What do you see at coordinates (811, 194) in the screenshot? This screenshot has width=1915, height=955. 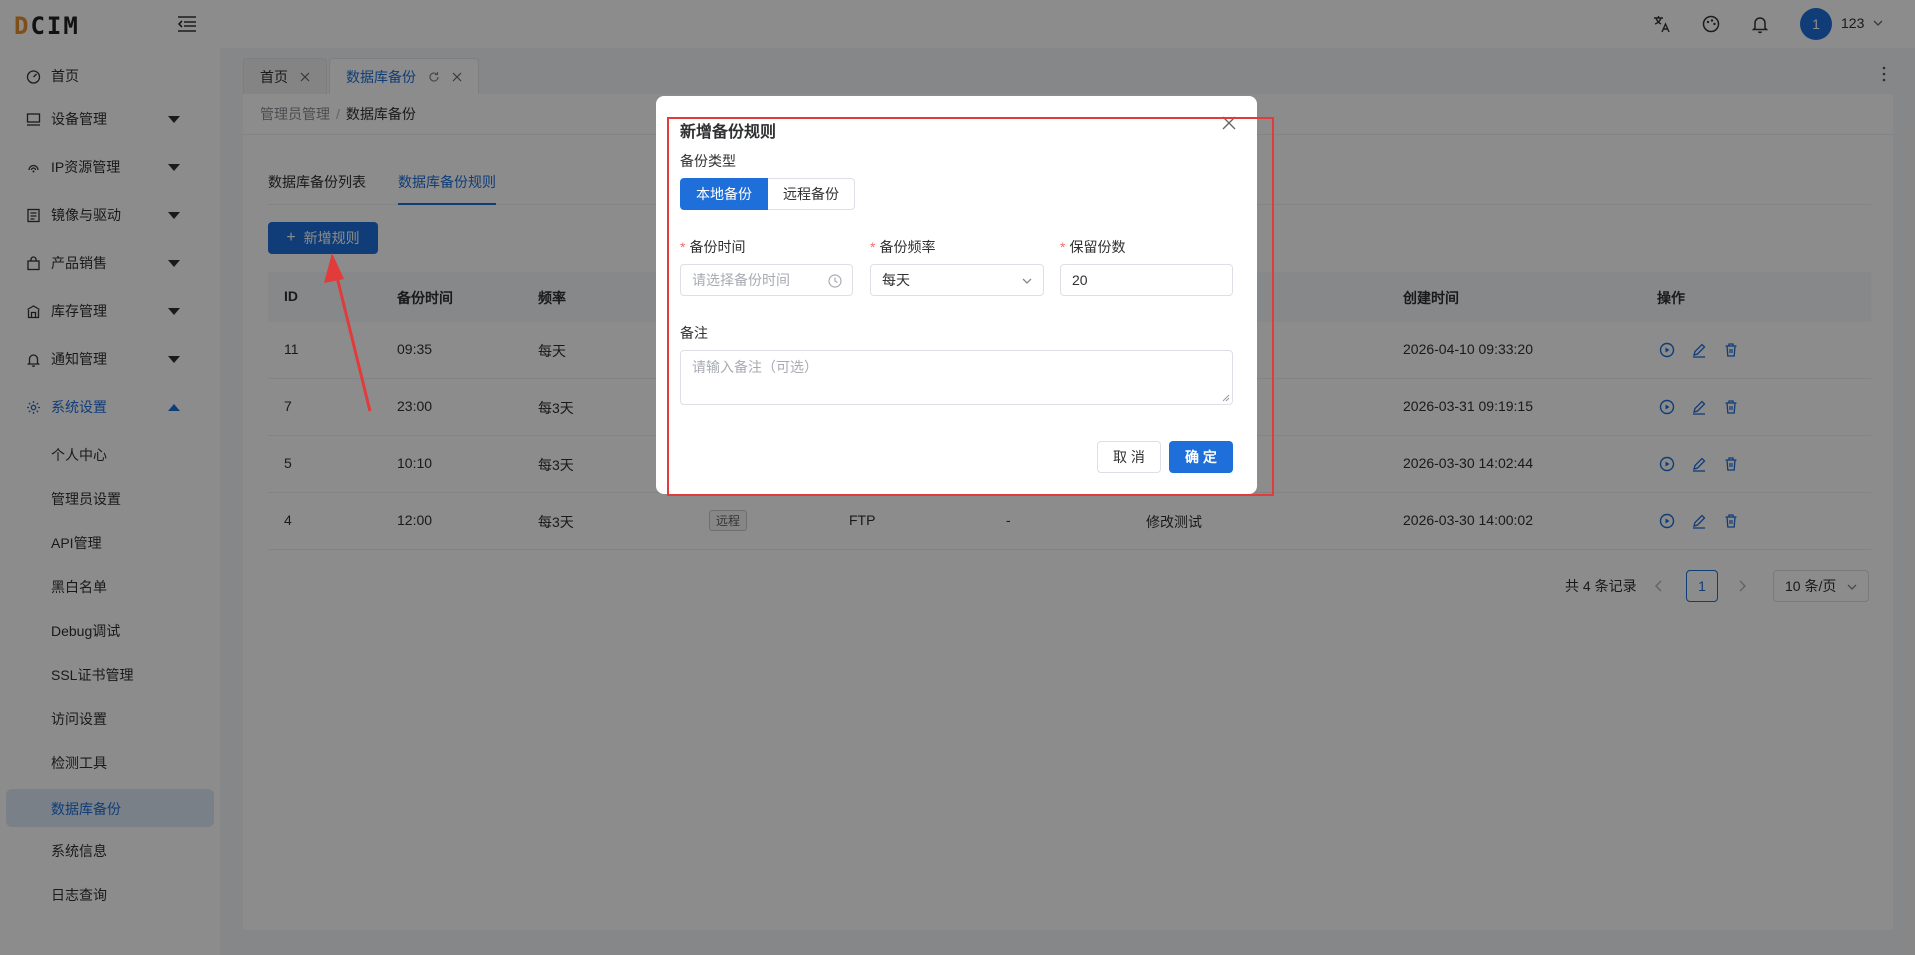 I see `remote-backup-option: 远程备份` at bounding box center [811, 194].